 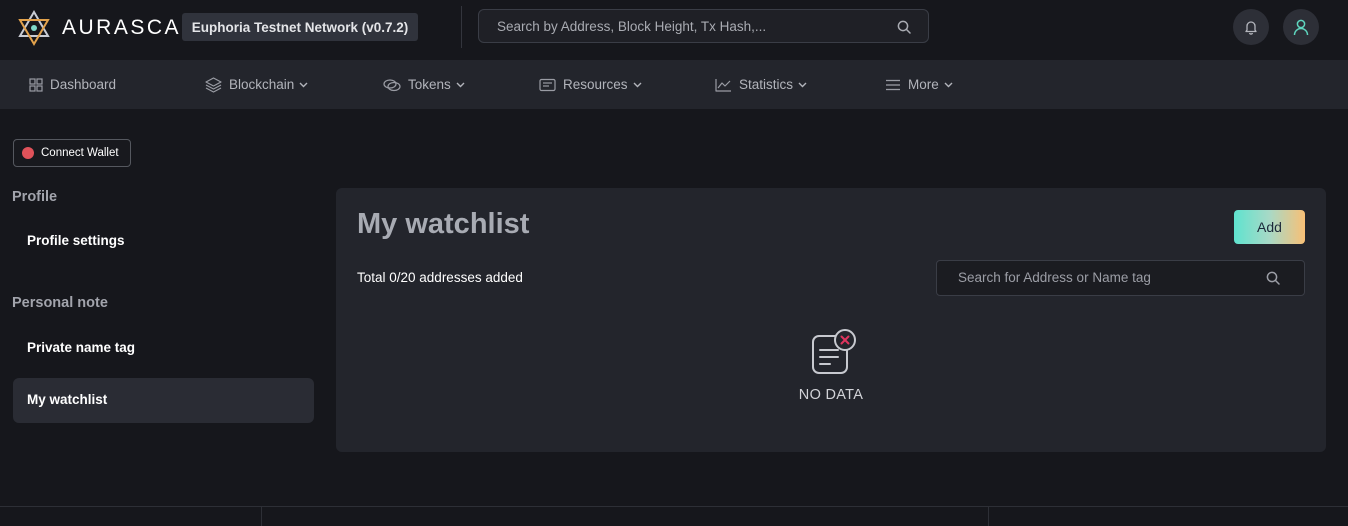 What do you see at coordinates (723, 85) in the screenshot?
I see `chart-icon` at bounding box center [723, 85].